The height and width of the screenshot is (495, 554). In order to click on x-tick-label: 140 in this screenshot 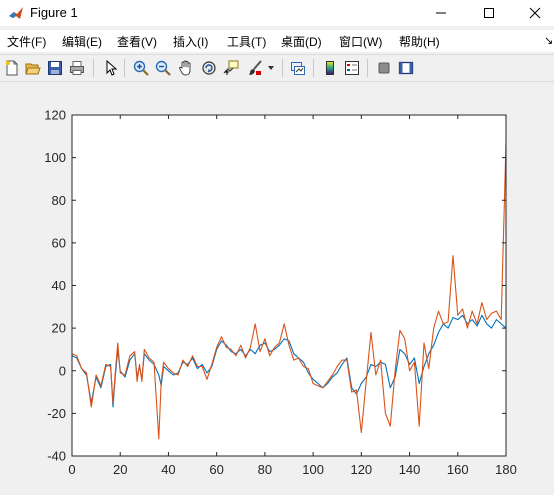, I will do `click(410, 469)`.